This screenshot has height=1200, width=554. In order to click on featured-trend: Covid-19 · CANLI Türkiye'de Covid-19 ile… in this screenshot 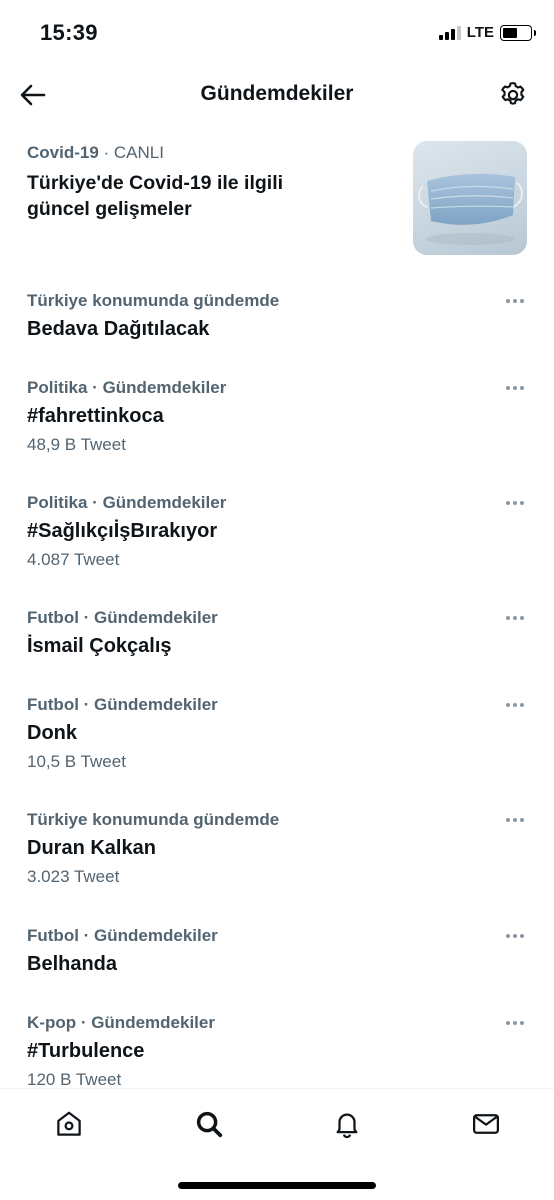, I will do `click(277, 200)`.